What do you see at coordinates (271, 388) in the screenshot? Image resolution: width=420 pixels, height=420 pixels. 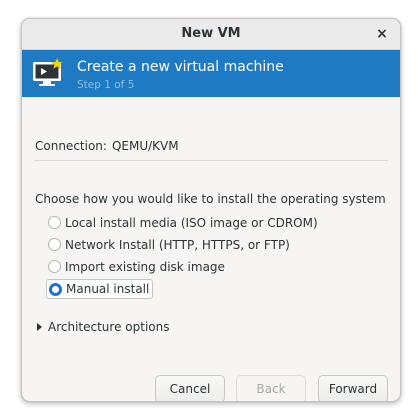 I see `back-button: Back` at bounding box center [271, 388].